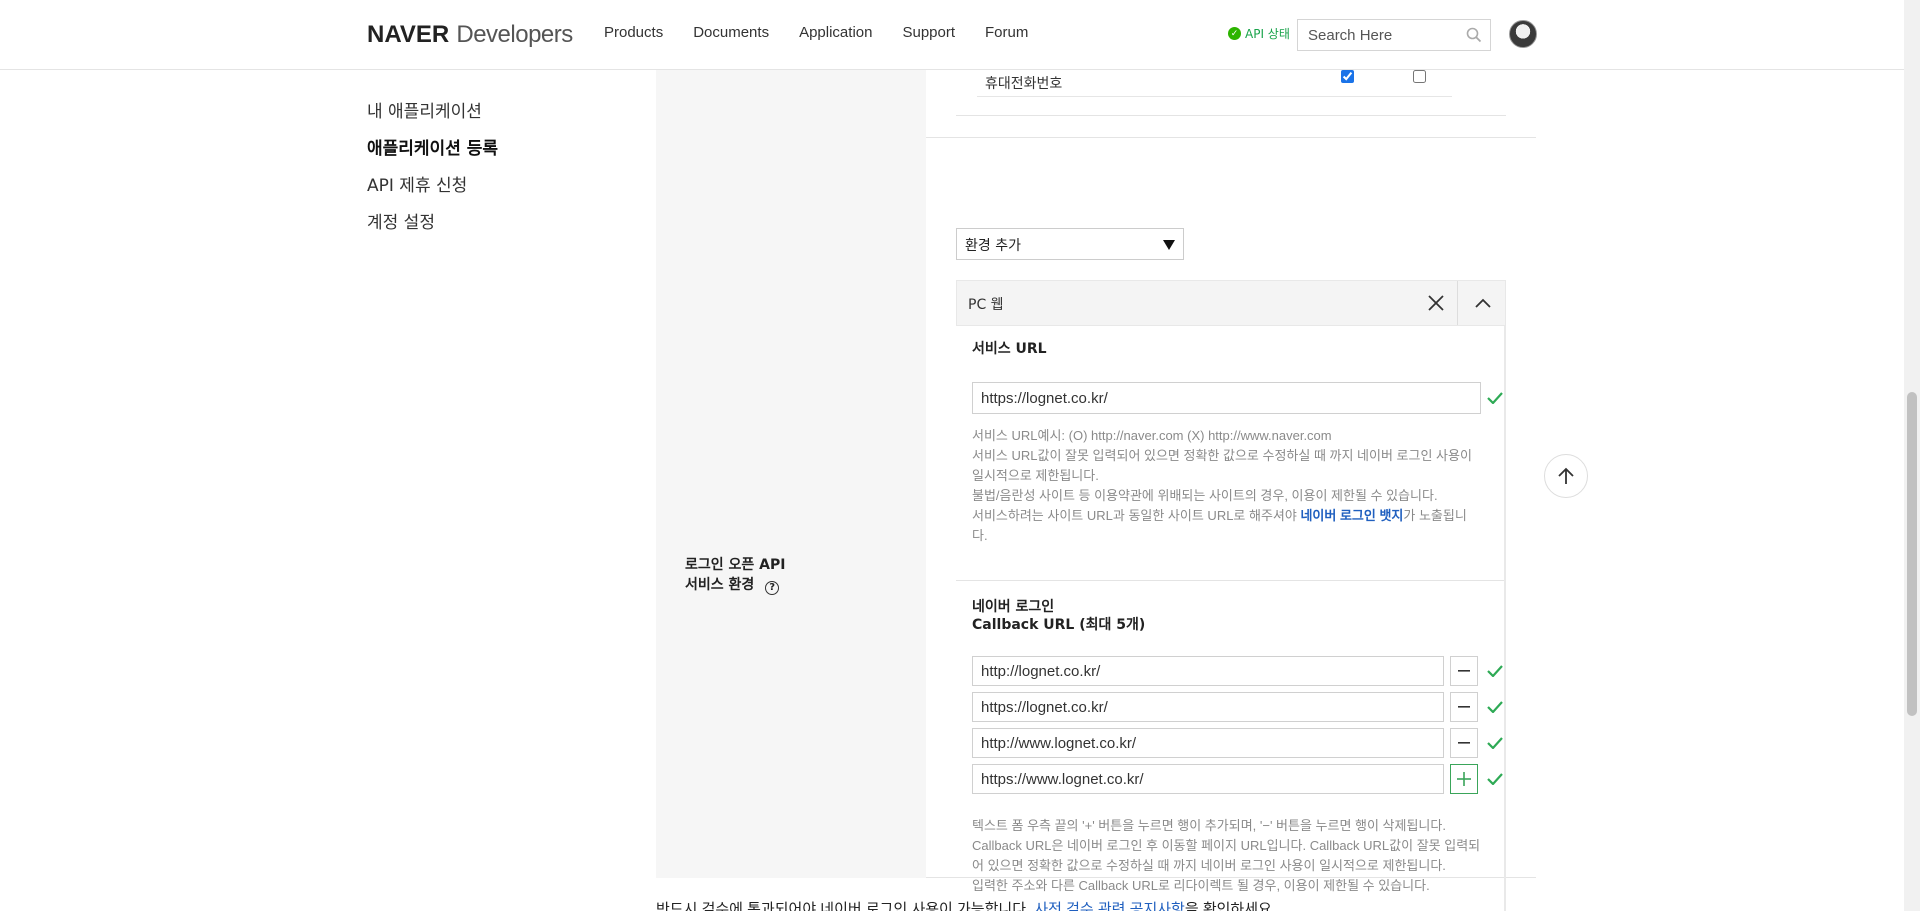 Image resolution: width=1920 pixels, height=911 pixels. I want to click on chevron-up-icon, so click(1483, 303).